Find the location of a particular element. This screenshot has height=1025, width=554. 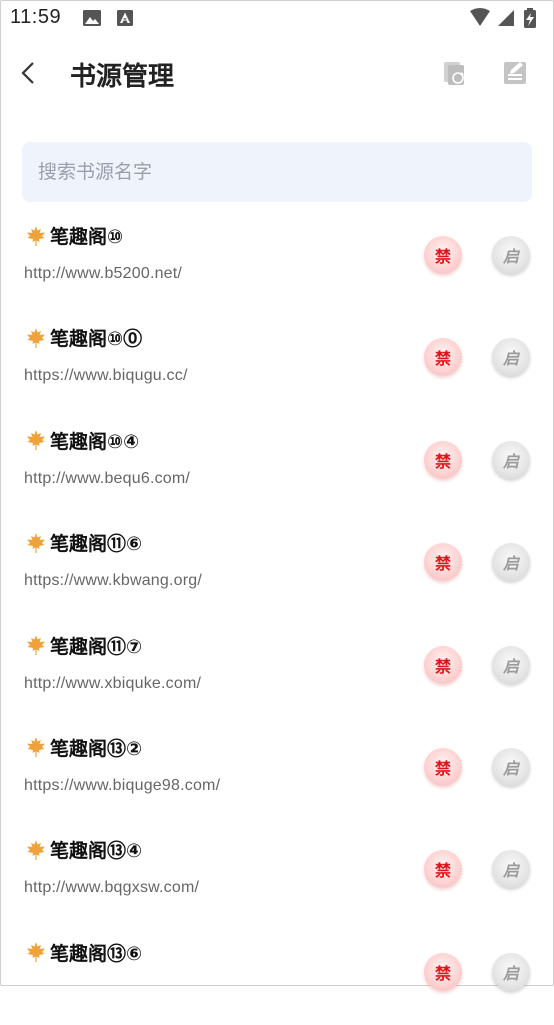

source-name-row: 笔趣阁⑩⓪ is located at coordinates (83, 337).